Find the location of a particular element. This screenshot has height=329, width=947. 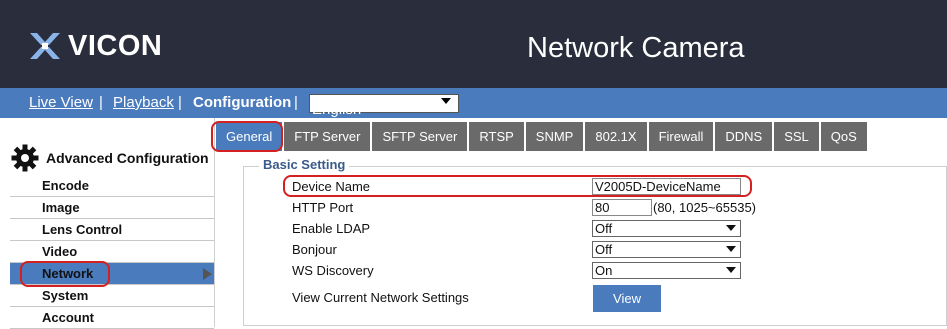

tab-rtsp: RTSP is located at coordinates (497, 136).